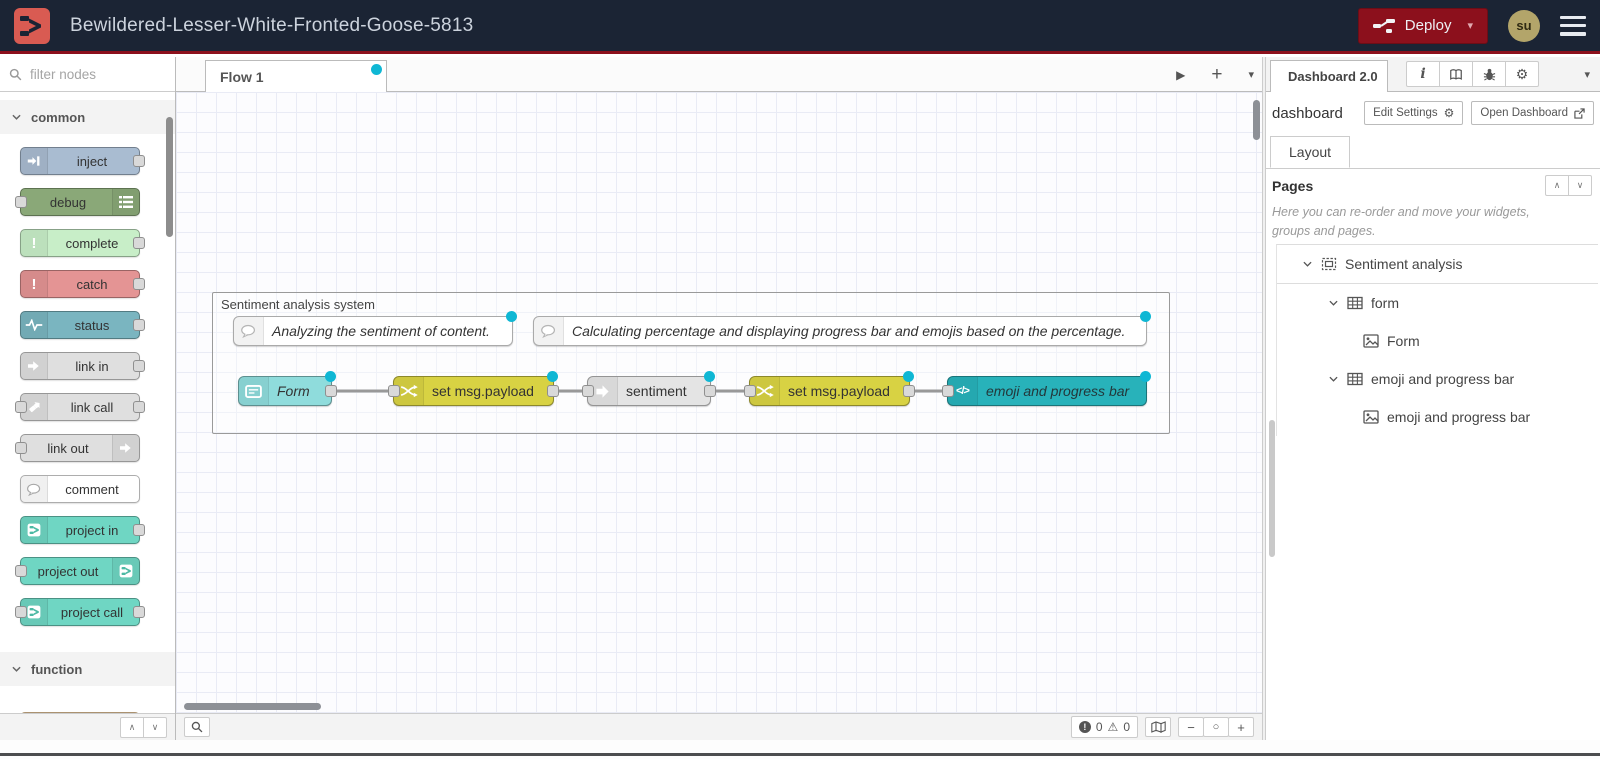  Describe the element at coordinates (32, 25) in the screenshot. I see `node-red-logo-icon` at that location.